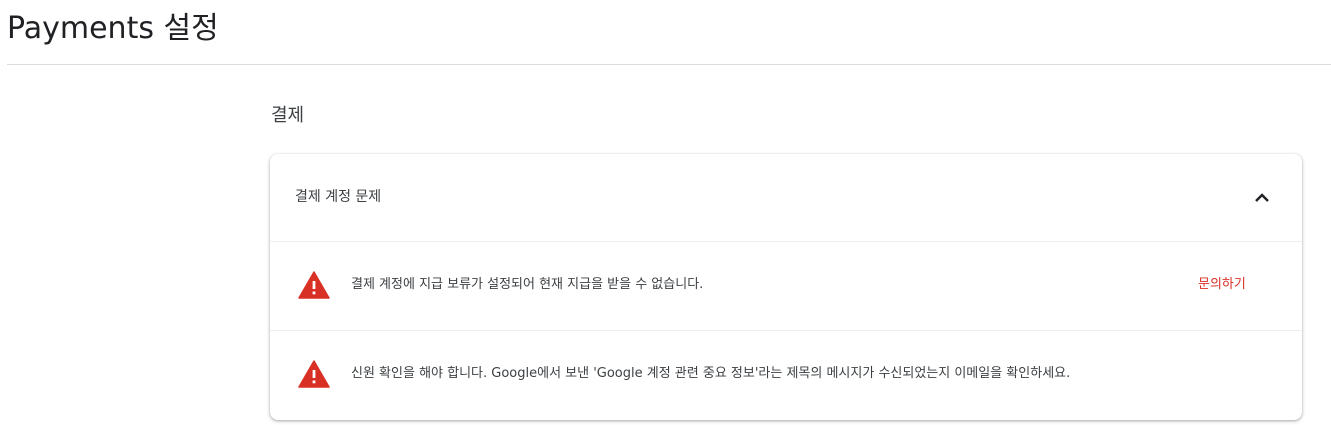 This screenshot has height=425, width=1331. What do you see at coordinates (527, 284) in the screenshot?
I see `alert-text: 결제 계정에 지급 보류가 설정되어 현재 지급을 받을 수 없습니다.` at bounding box center [527, 284].